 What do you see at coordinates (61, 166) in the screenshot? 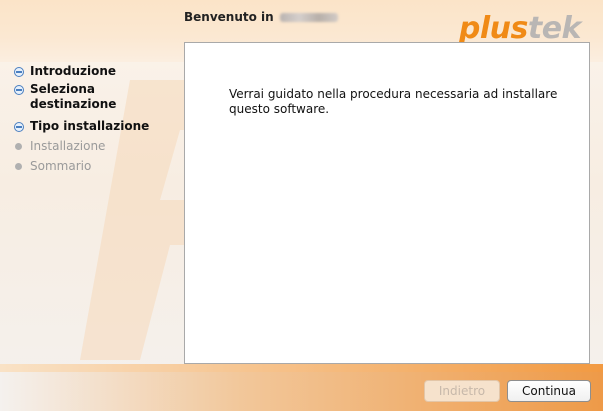
I see `step-label: Sommario` at bounding box center [61, 166].